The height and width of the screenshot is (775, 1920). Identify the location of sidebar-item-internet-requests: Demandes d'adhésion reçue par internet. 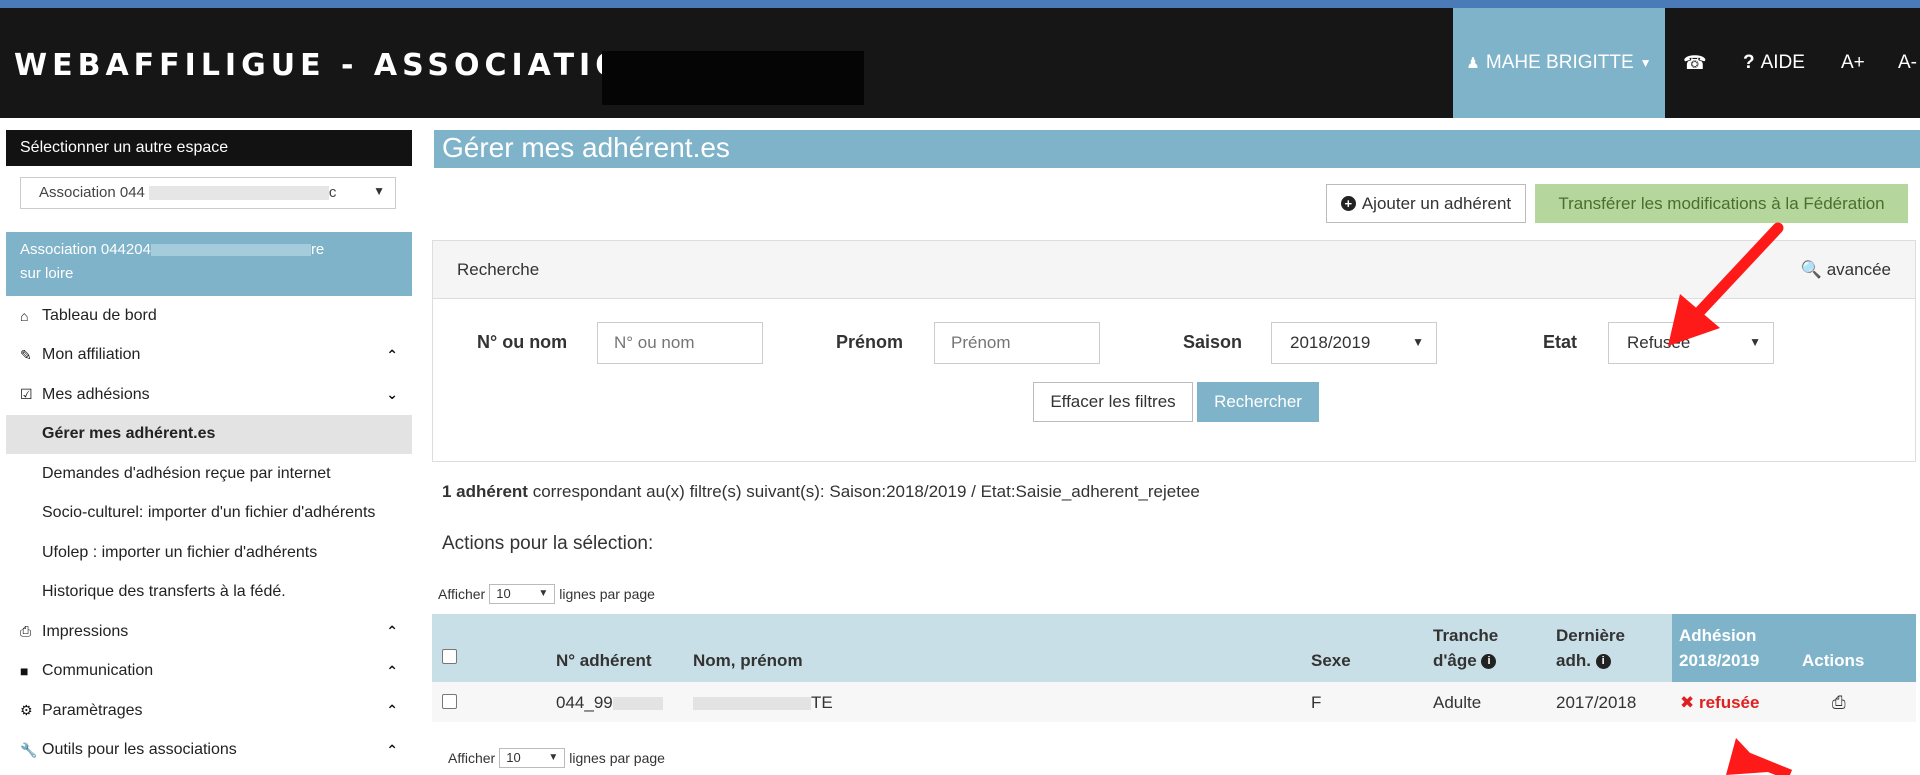
(209, 474).